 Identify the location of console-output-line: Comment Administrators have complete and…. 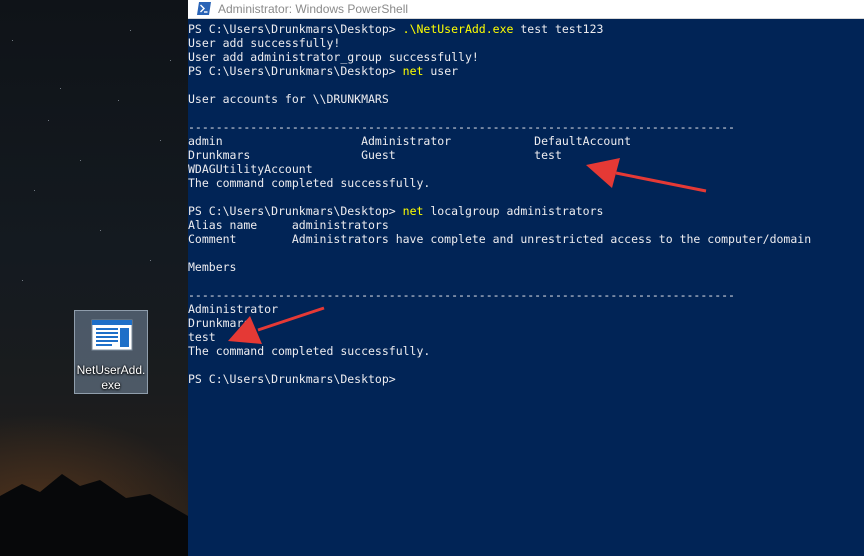
(500, 239).